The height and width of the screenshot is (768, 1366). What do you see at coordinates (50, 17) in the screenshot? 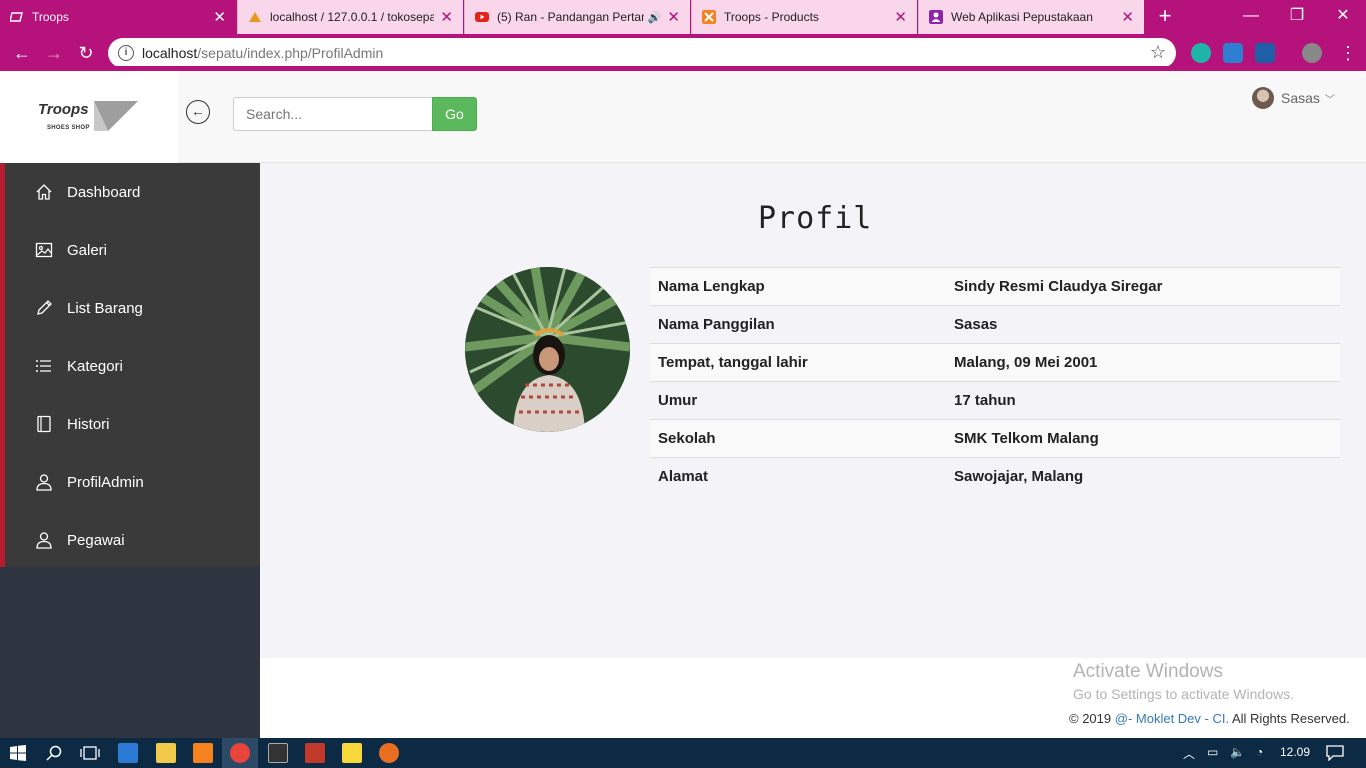
I see `tab-title: Troops` at bounding box center [50, 17].